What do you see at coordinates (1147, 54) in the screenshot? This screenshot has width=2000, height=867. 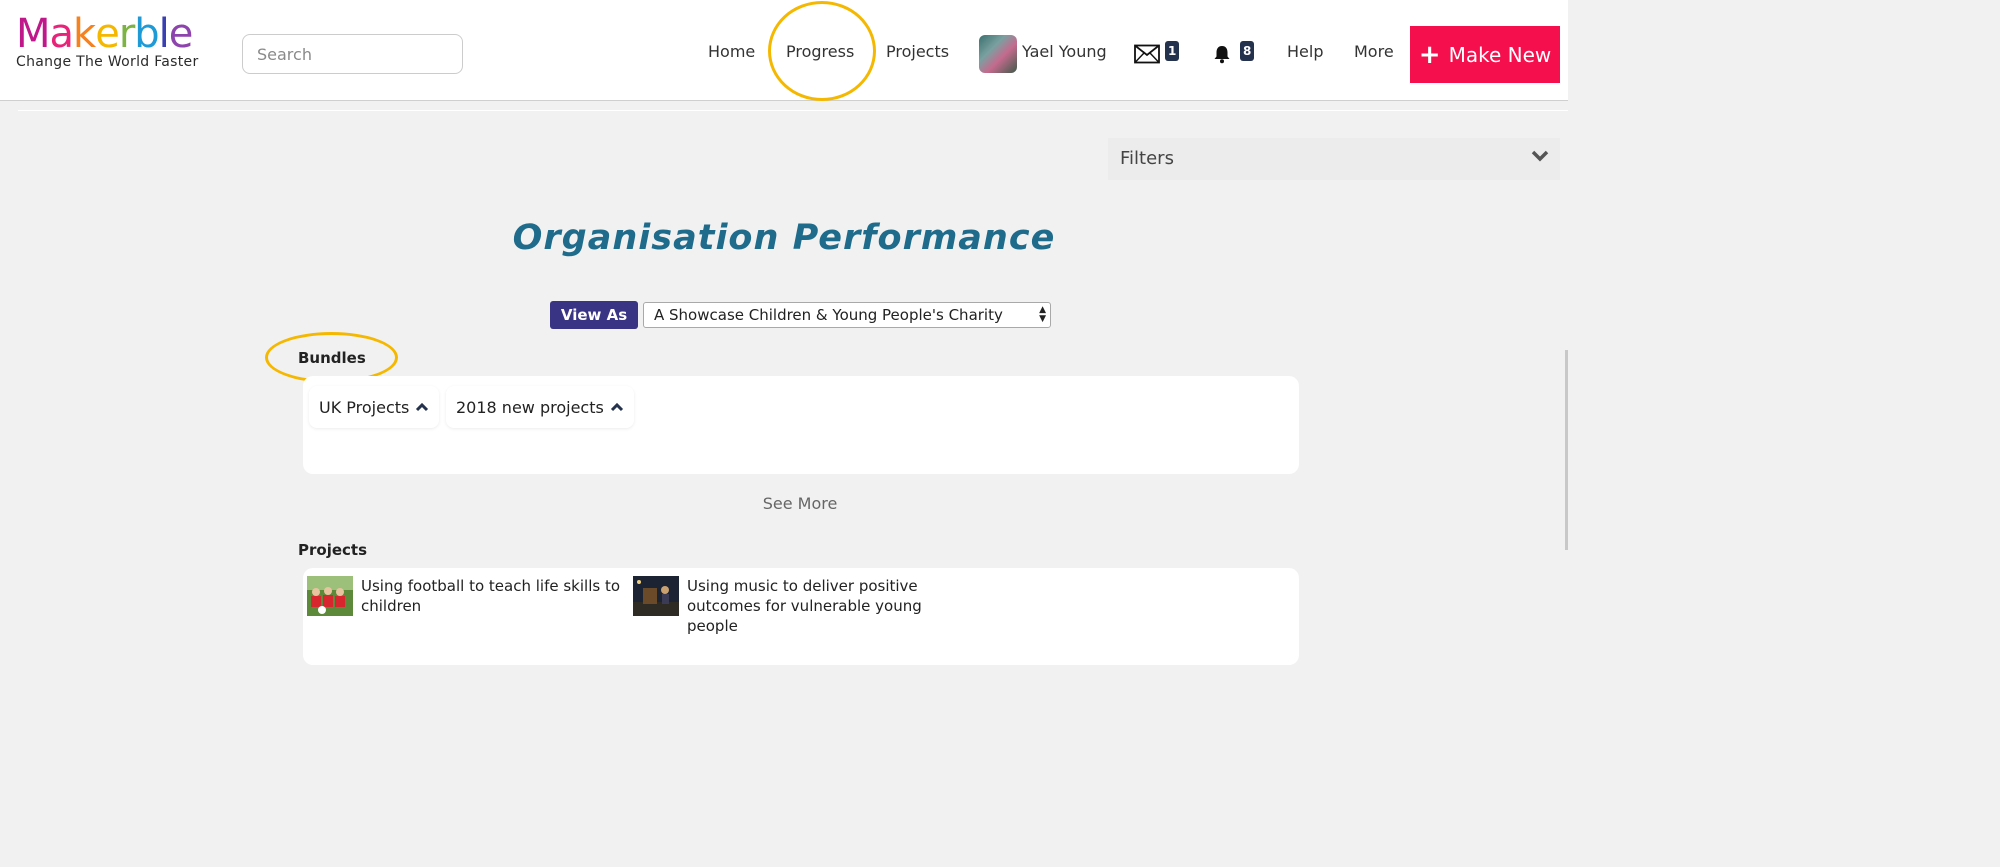 I see `envelope-icon` at bounding box center [1147, 54].